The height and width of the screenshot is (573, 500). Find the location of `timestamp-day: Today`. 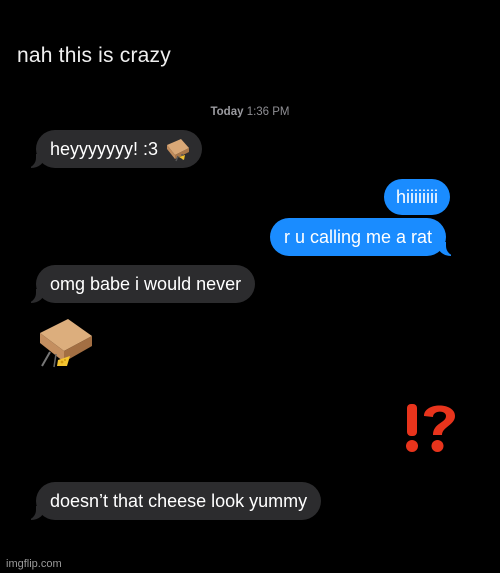

timestamp-day: Today is located at coordinates (227, 112).